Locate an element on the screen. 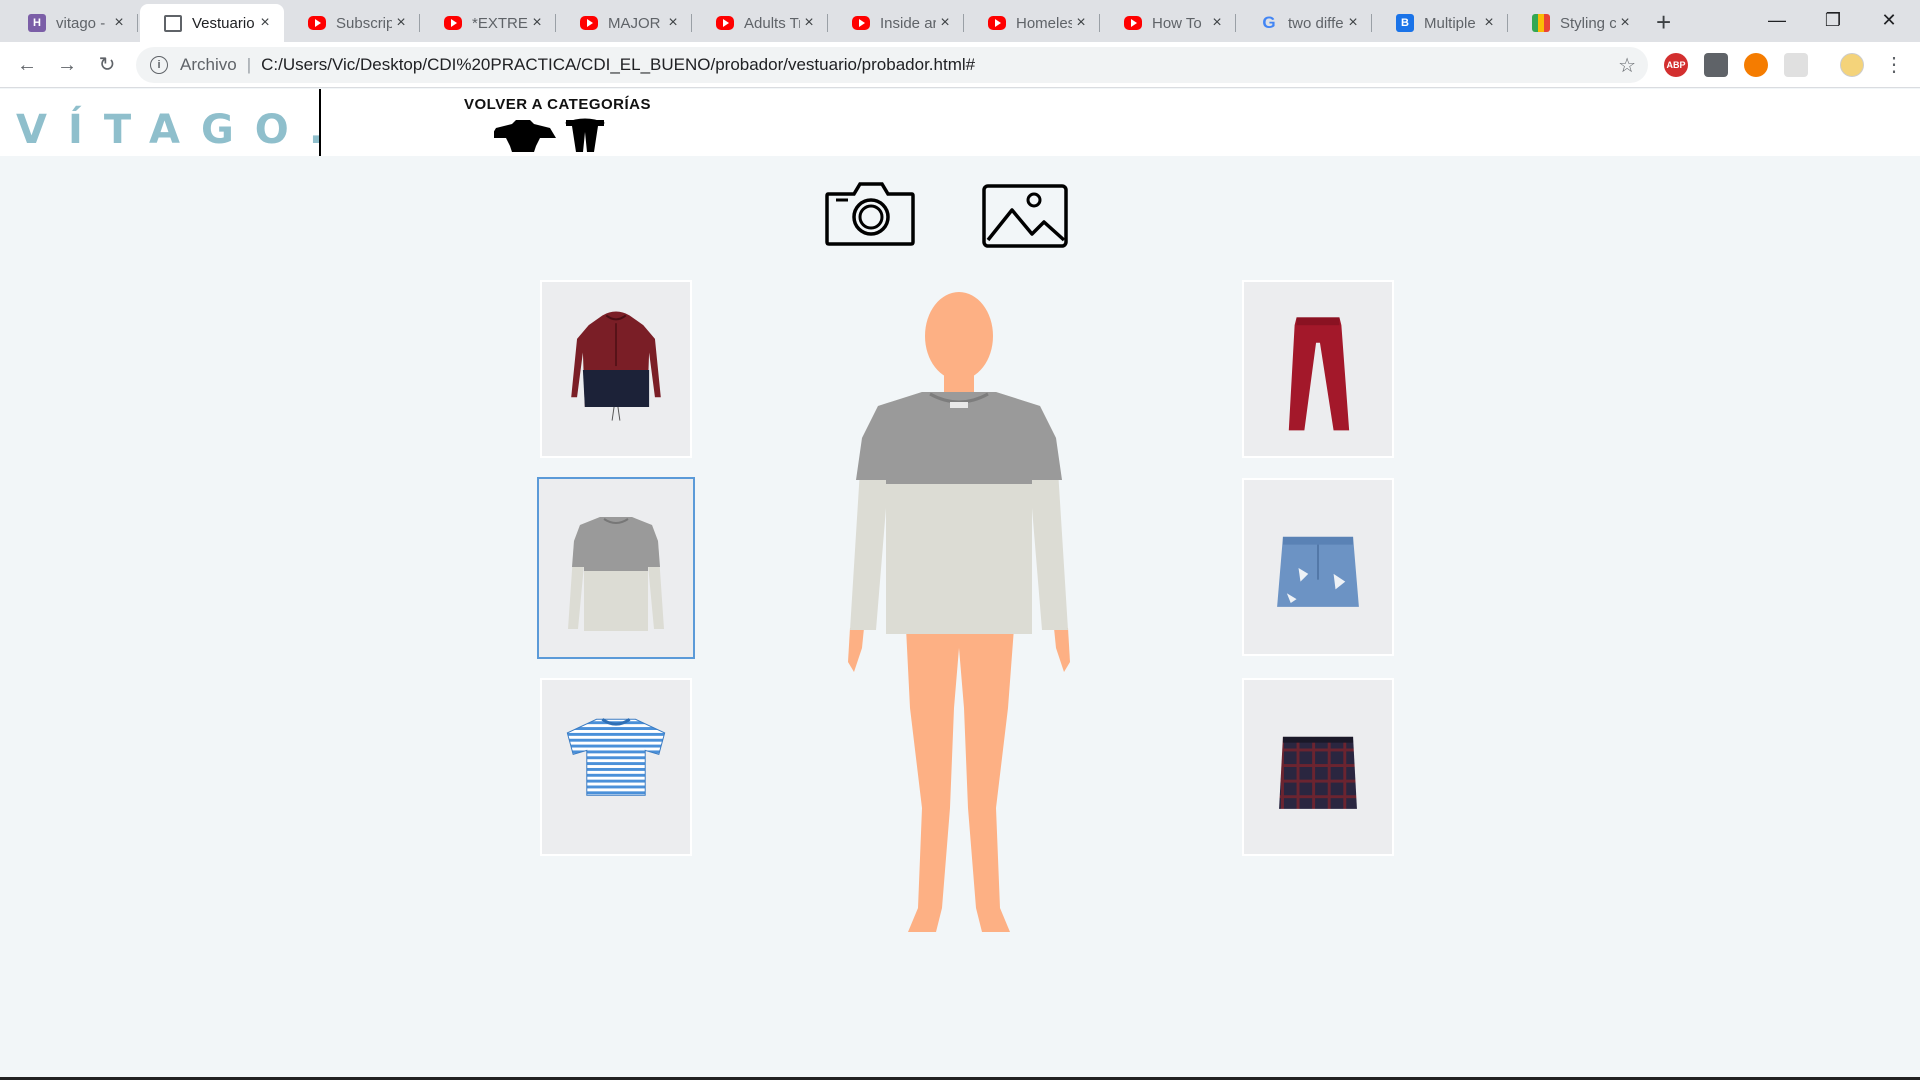  clothing-item-jacket is located at coordinates (616, 369).